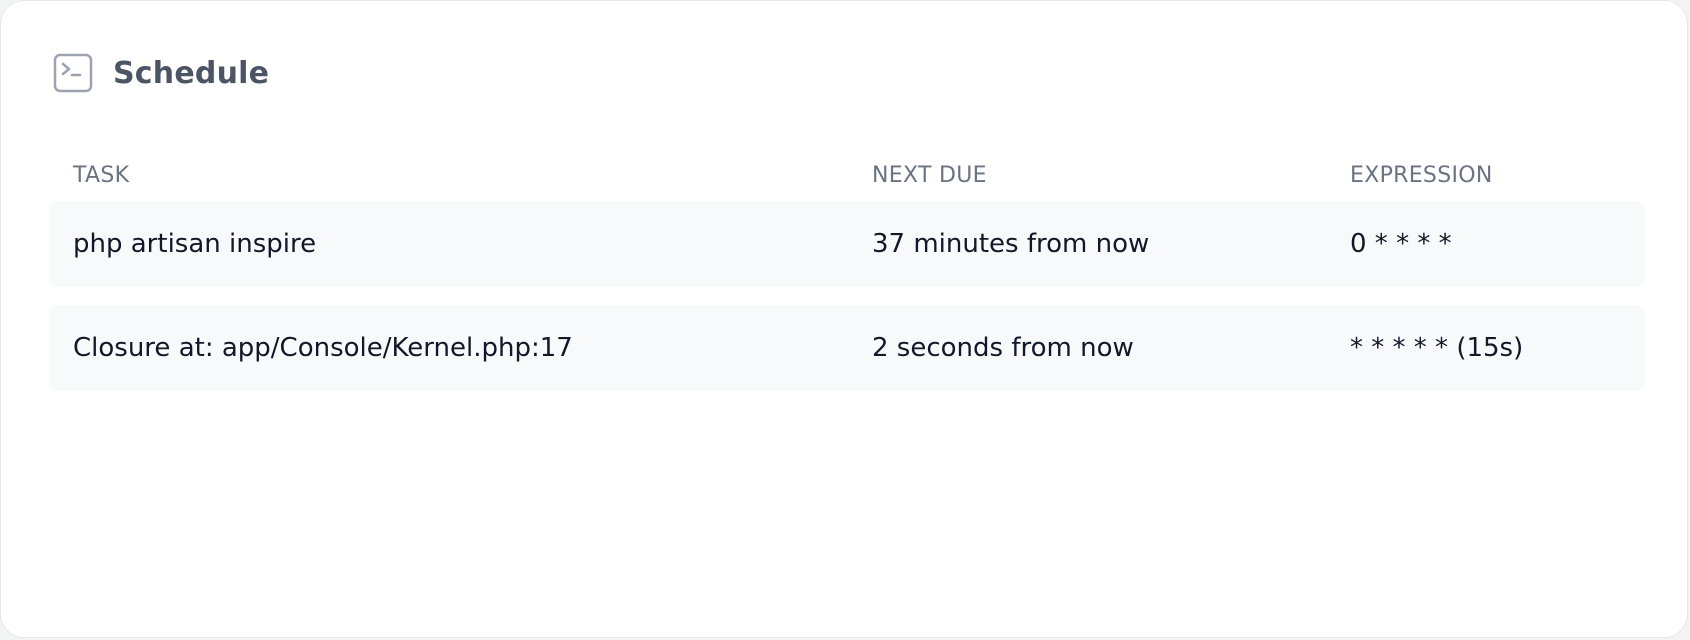  What do you see at coordinates (191, 73) in the screenshot?
I see `page-title: Schedule` at bounding box center [191, 73].